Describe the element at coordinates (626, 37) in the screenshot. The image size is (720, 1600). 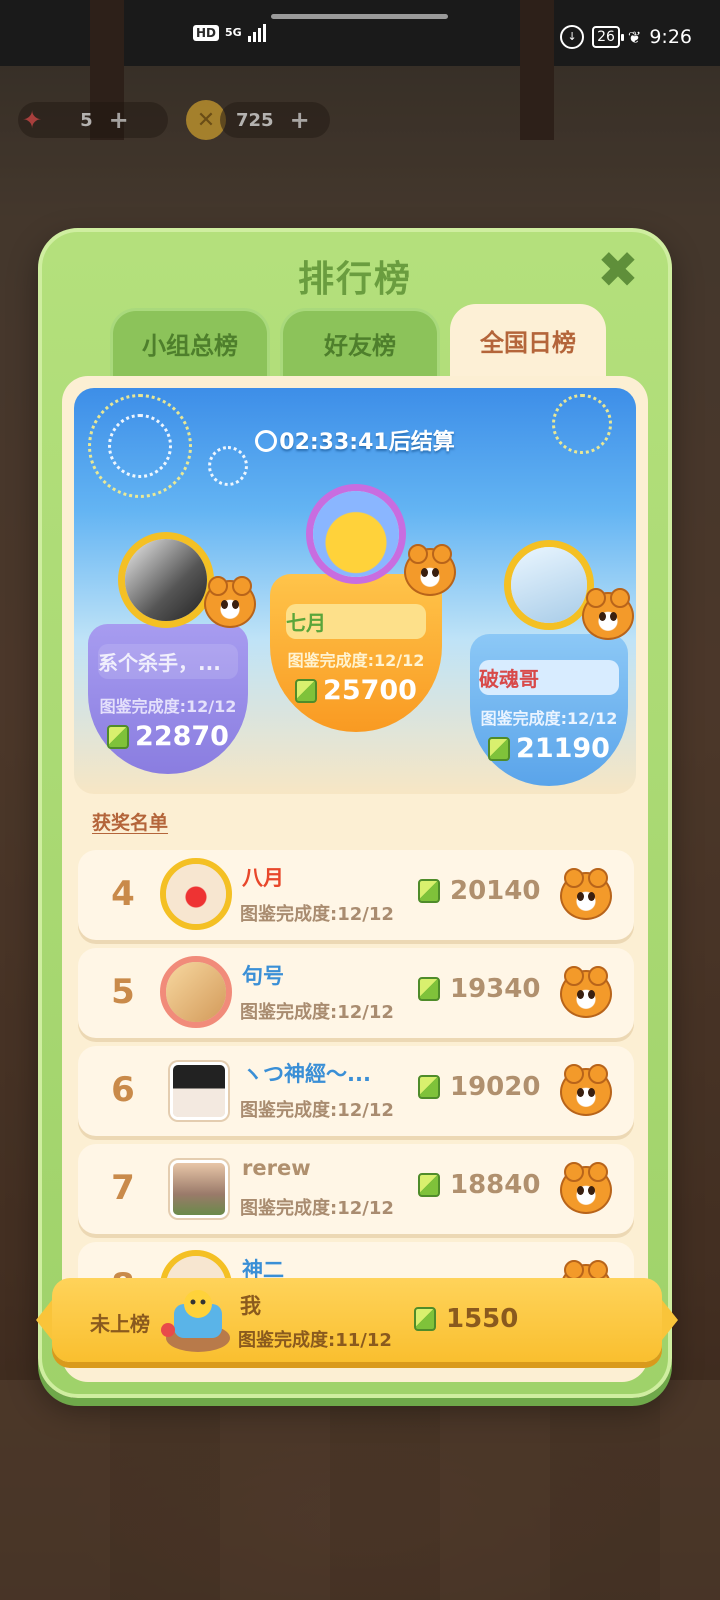
I see `status-right: ↓ 26 ❦ 9:26` at that location.